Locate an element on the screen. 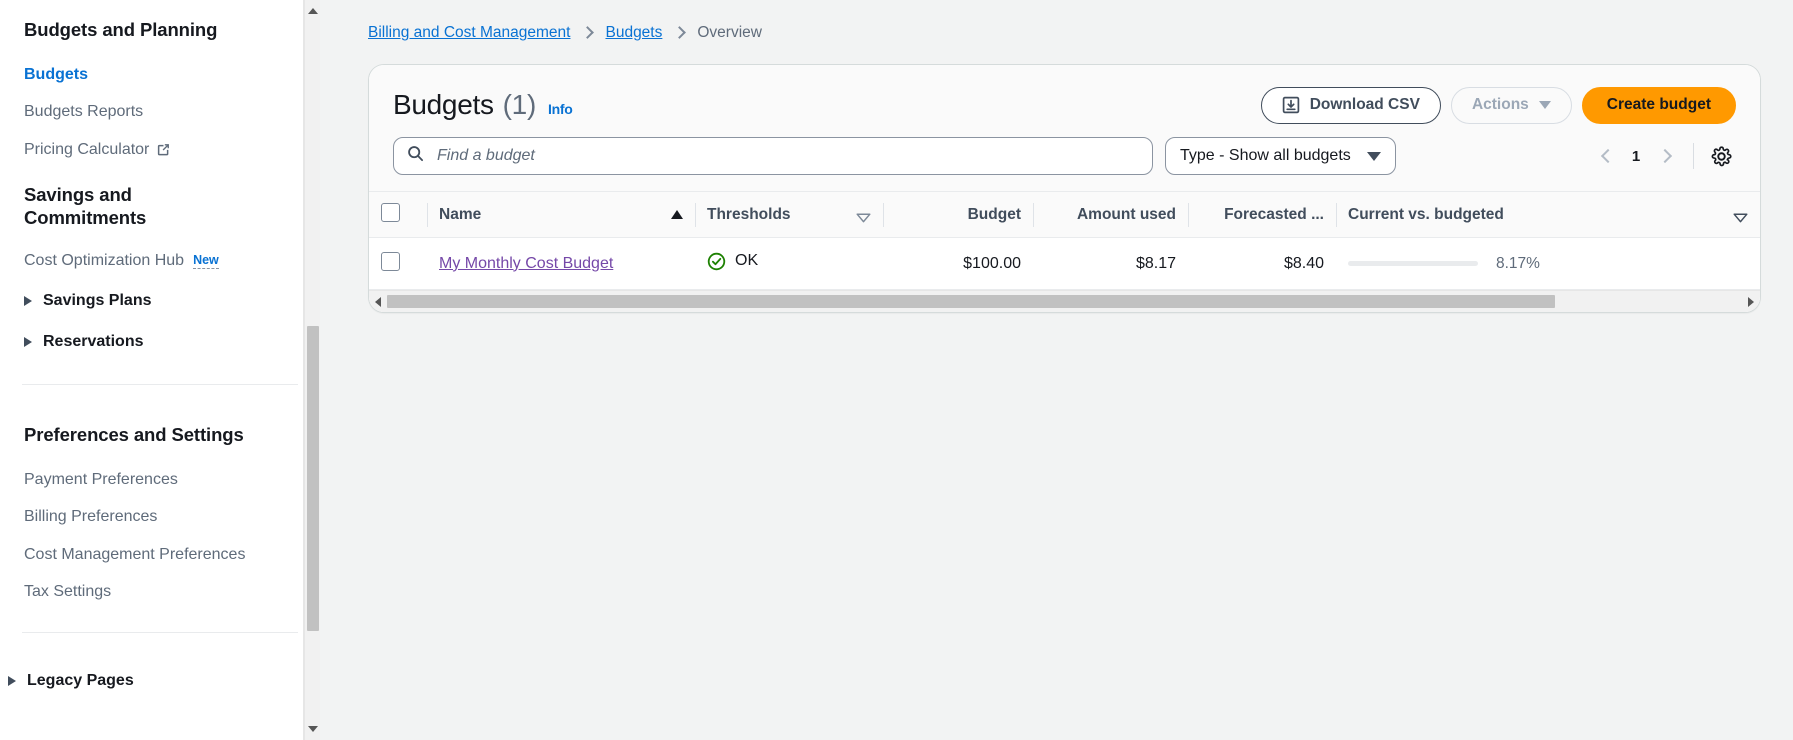 The height and width of the screenshot is (740, 1793). table-header-budget: Budget is located at coordinates (958, 214).